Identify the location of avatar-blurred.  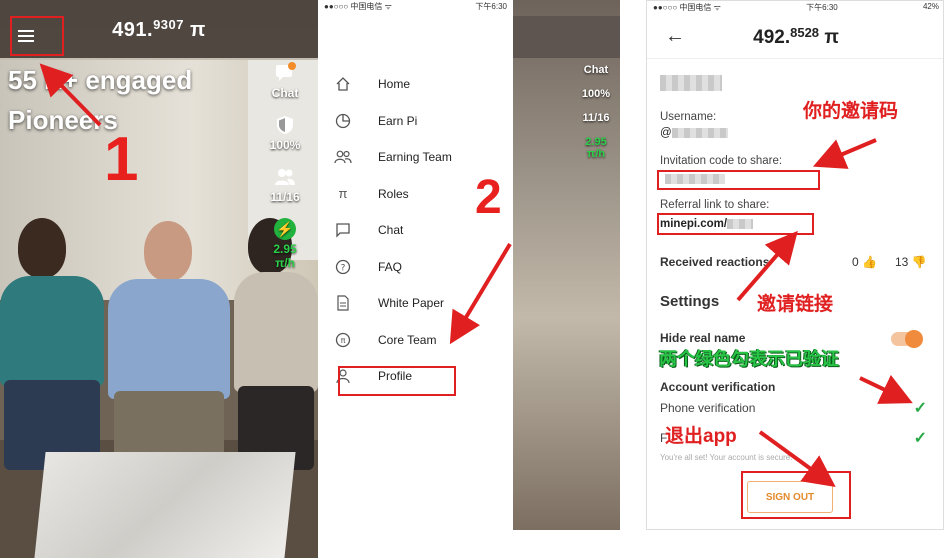
(691, 83).